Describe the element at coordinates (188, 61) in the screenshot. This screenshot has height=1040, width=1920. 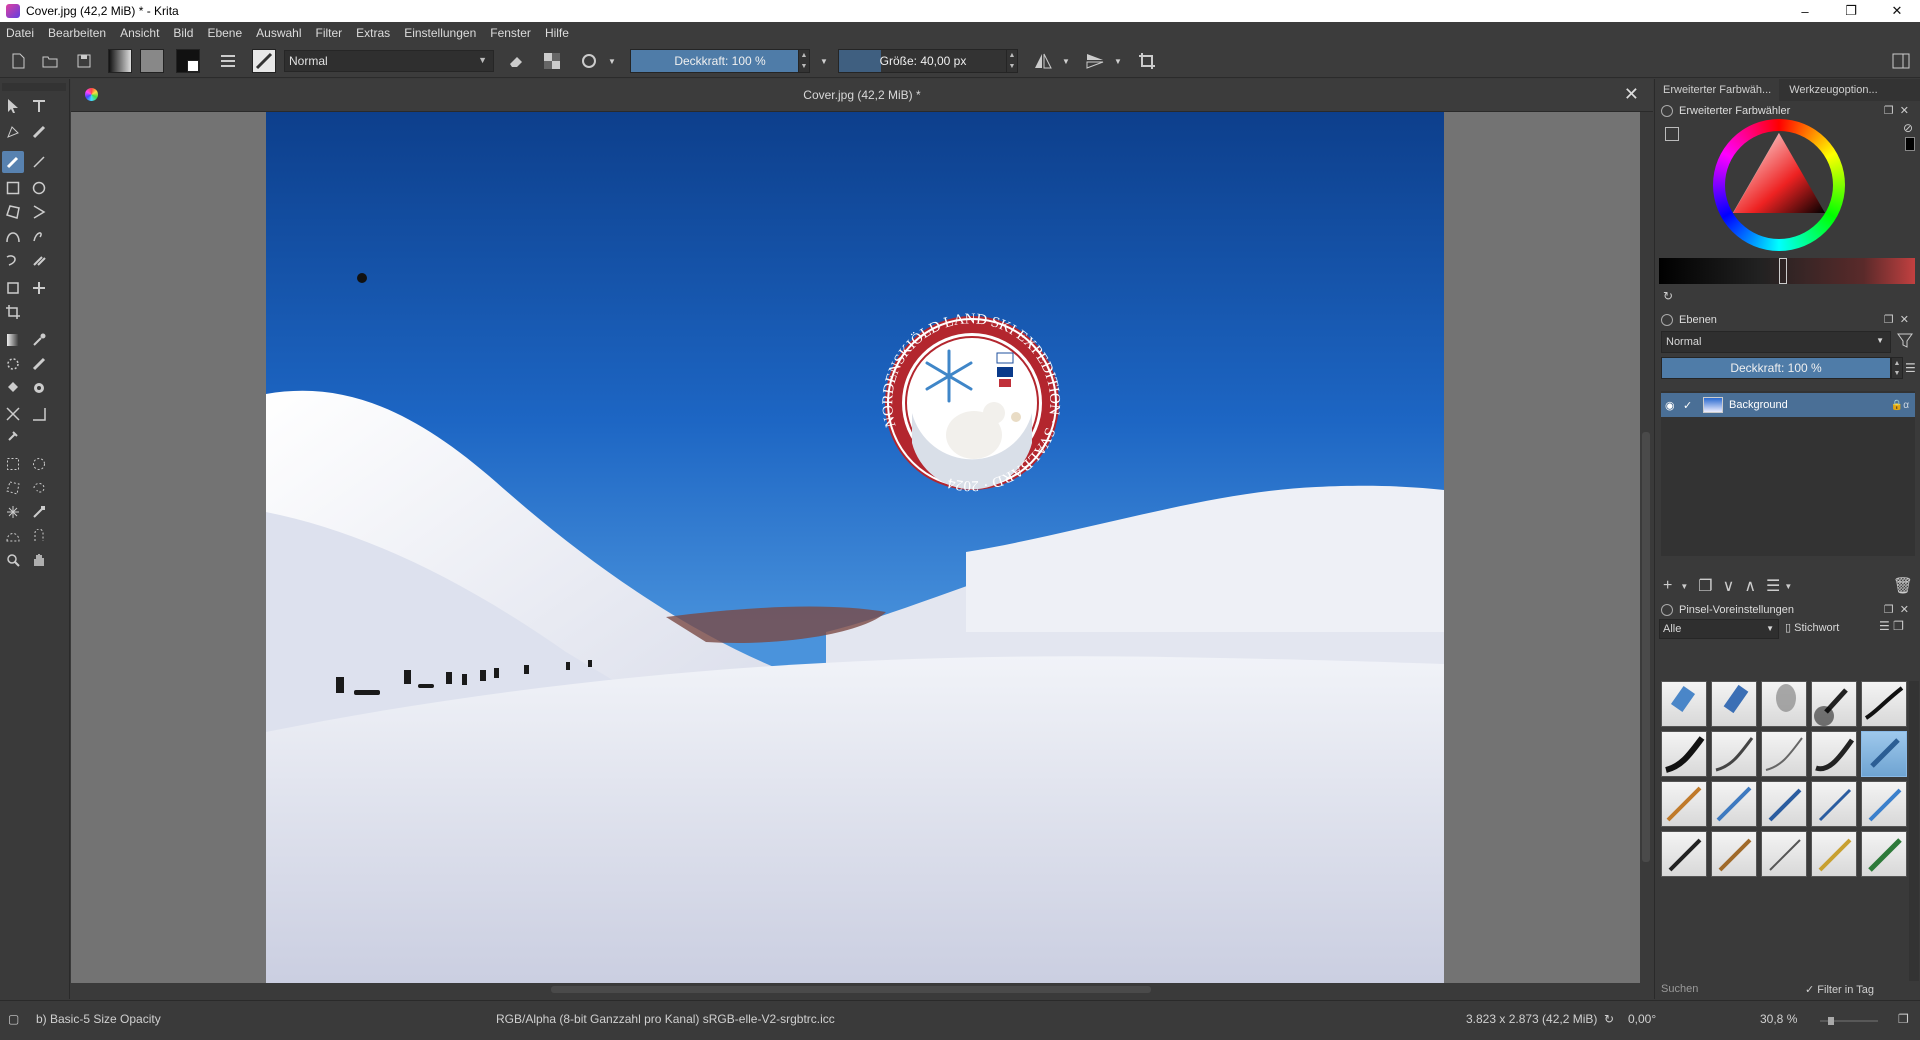
I see `foreground-background-color-icon` at that location.